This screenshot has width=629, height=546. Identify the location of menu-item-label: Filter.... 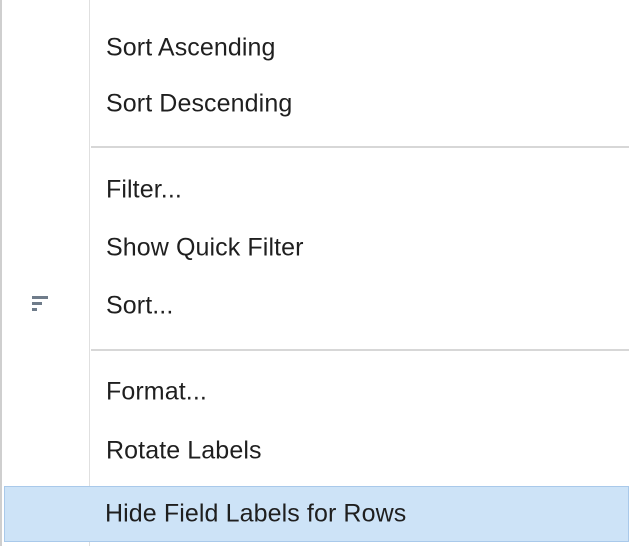
(144, 189).